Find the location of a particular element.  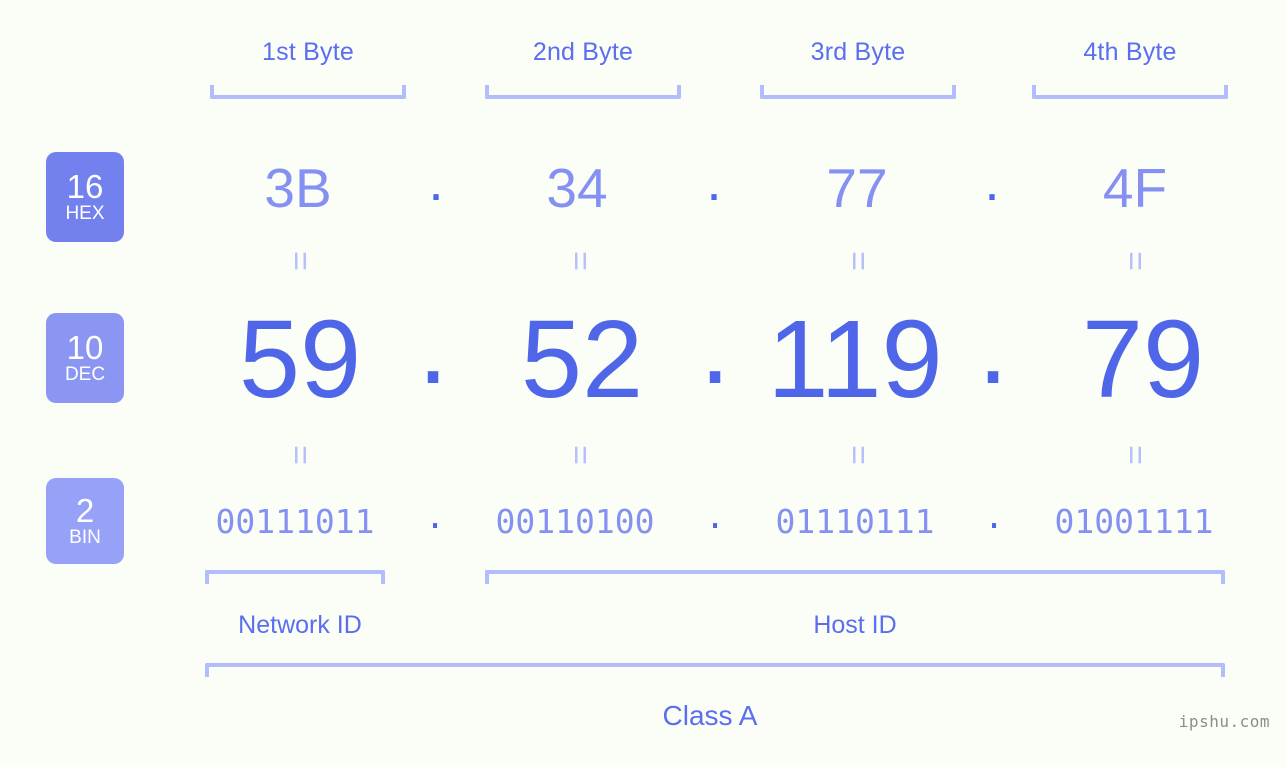

host-id-bracket is located at coordinates (855, 577).